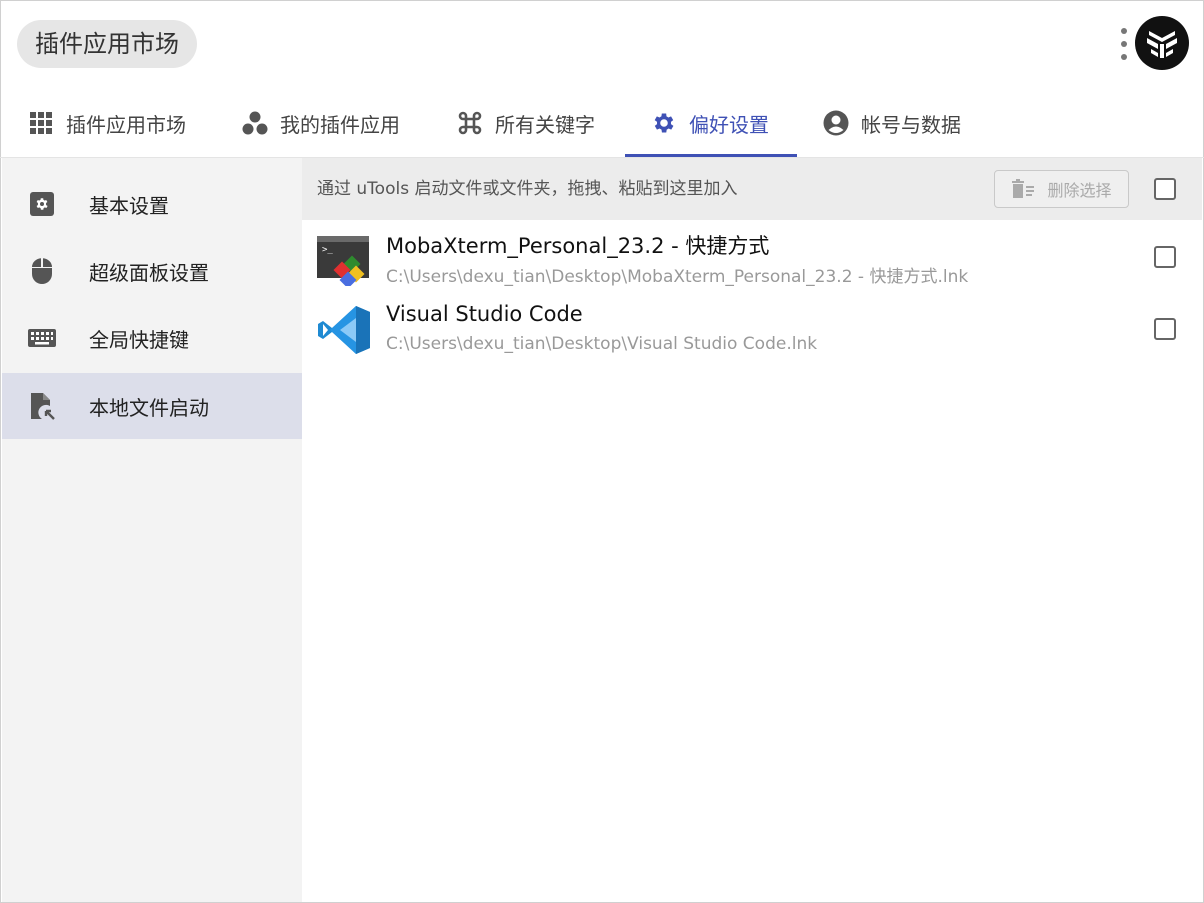  Describe the element at coordinates (578, 246) in the screenshot. I see `file-name: MobaXterm_Personal_23.2 - 快捷方式` at that location.